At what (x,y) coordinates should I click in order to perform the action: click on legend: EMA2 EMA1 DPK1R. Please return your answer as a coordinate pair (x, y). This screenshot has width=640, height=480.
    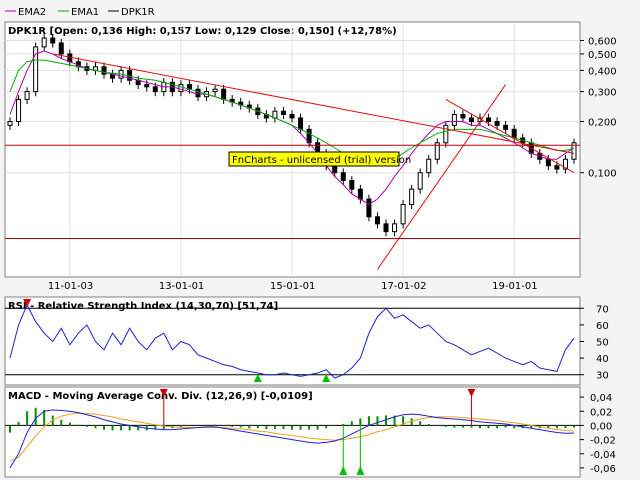
    Looking at the image, I should click on (80, 12).